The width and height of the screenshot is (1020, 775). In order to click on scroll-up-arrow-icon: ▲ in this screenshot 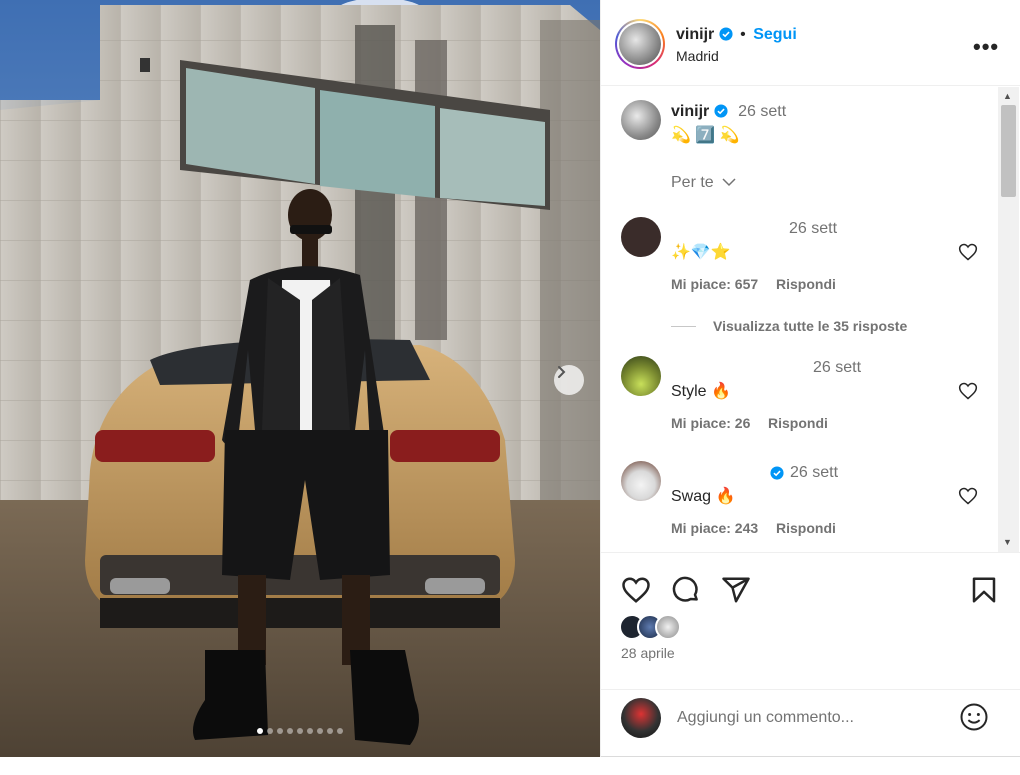, I will do `click(1007, 96)`.